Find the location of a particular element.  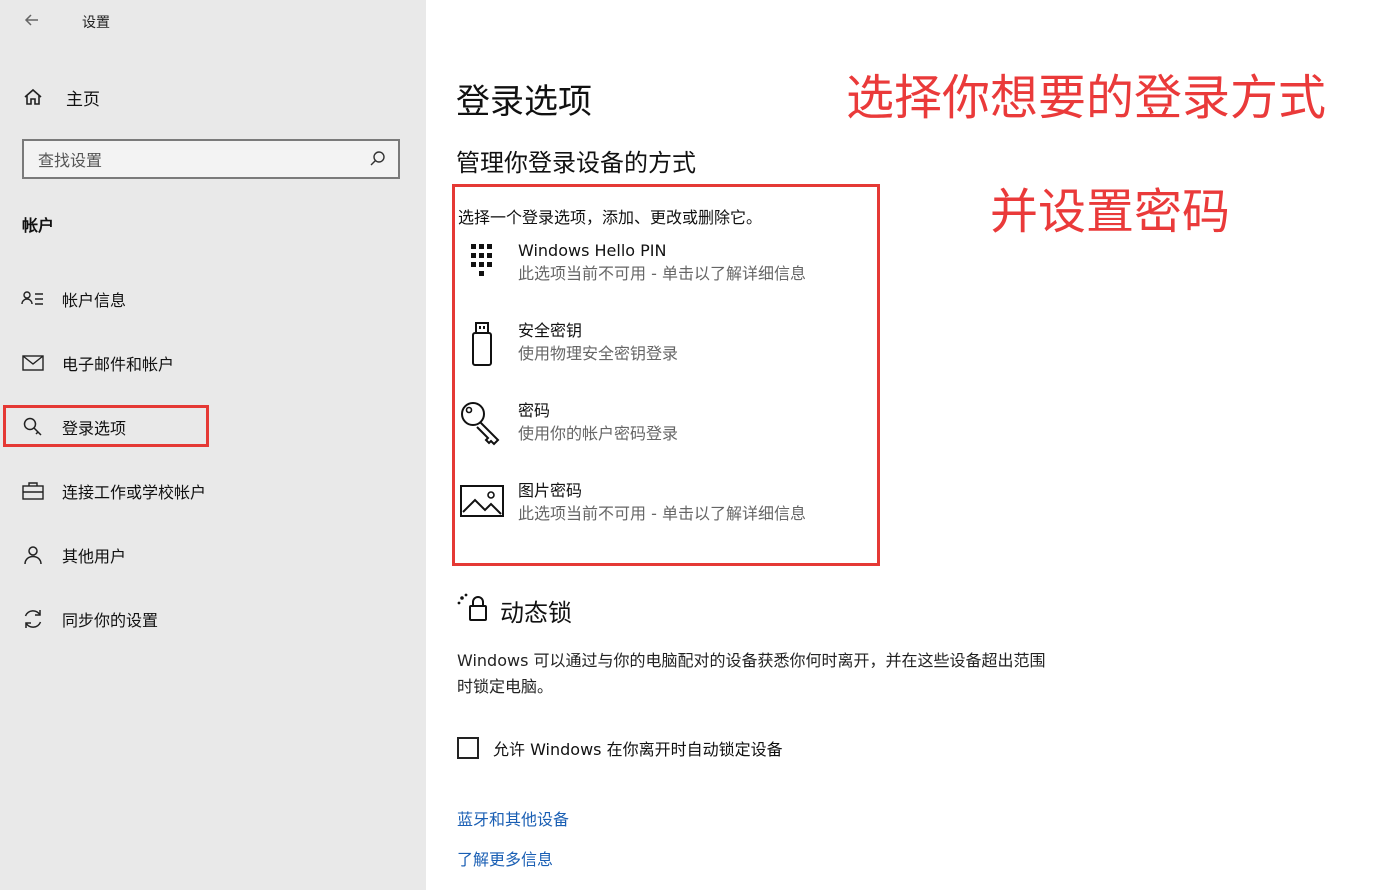

sidebar-item-other-users: 其他用户 is located at coordinates (73, 555).